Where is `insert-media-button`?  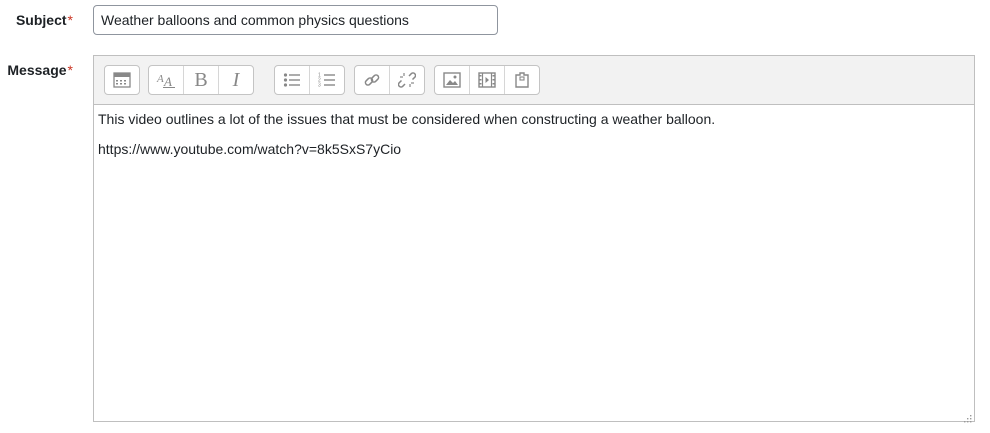 insert-media-button is located at coordinates (487, 80).